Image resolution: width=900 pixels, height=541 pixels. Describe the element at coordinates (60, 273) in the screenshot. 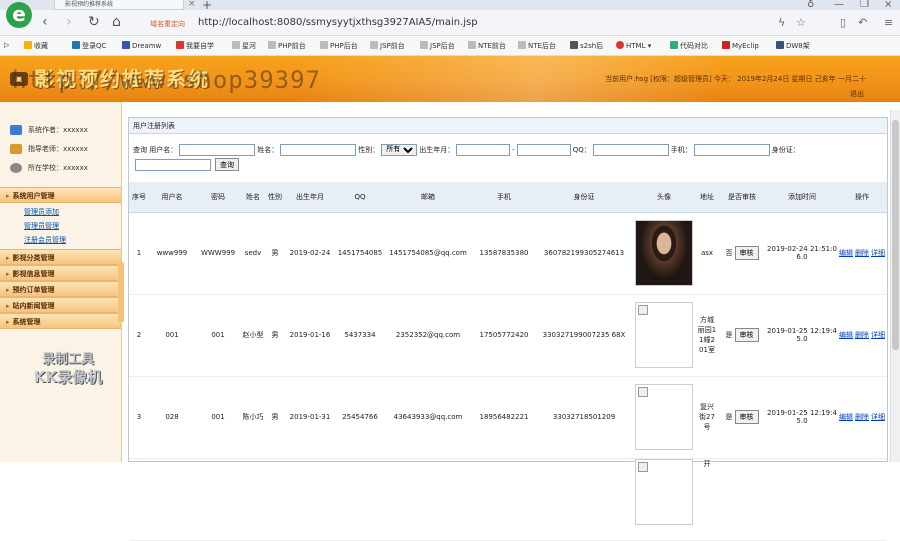

I see `menu-movie-management: 影视信息管理` at that location.